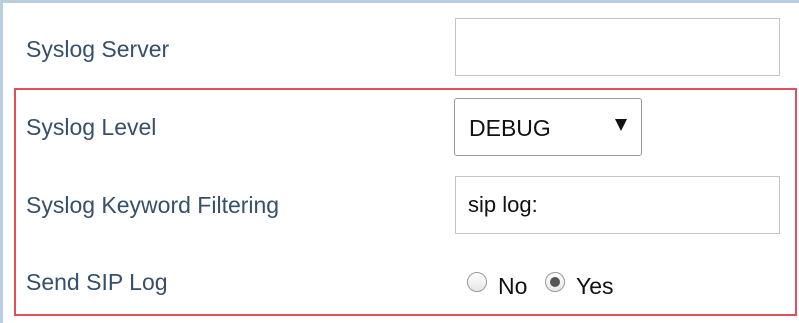 Image resolution: width=799 pixels, height=323 pixels. I want to click on syslog-level-select: DEBUG, so click(548, 127).